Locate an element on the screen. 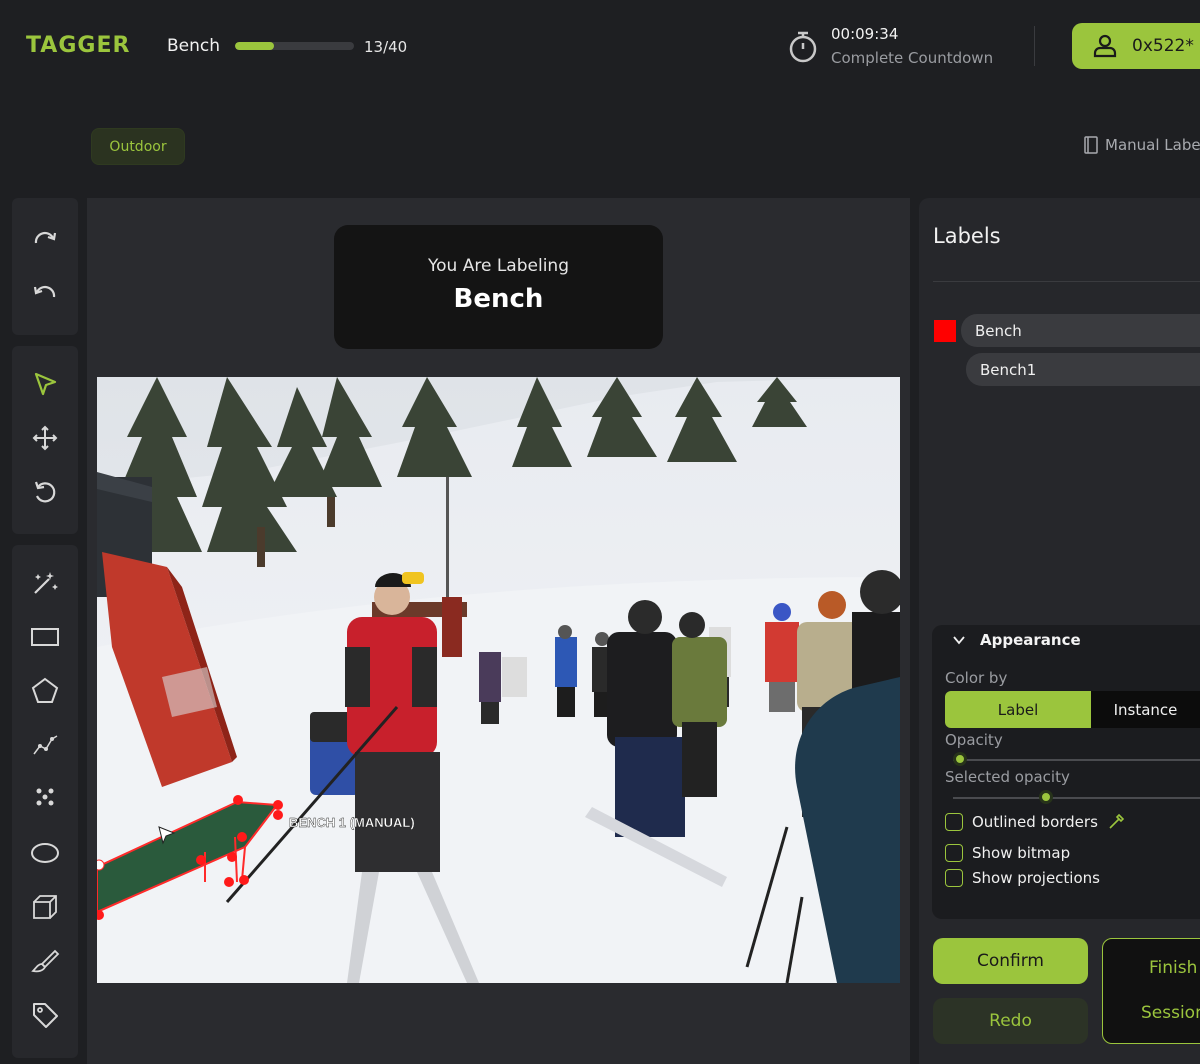 The width and height of the screenshot is (1200, 1064). manual-label-link: Manual Label is located at coordinates (1141, 145).